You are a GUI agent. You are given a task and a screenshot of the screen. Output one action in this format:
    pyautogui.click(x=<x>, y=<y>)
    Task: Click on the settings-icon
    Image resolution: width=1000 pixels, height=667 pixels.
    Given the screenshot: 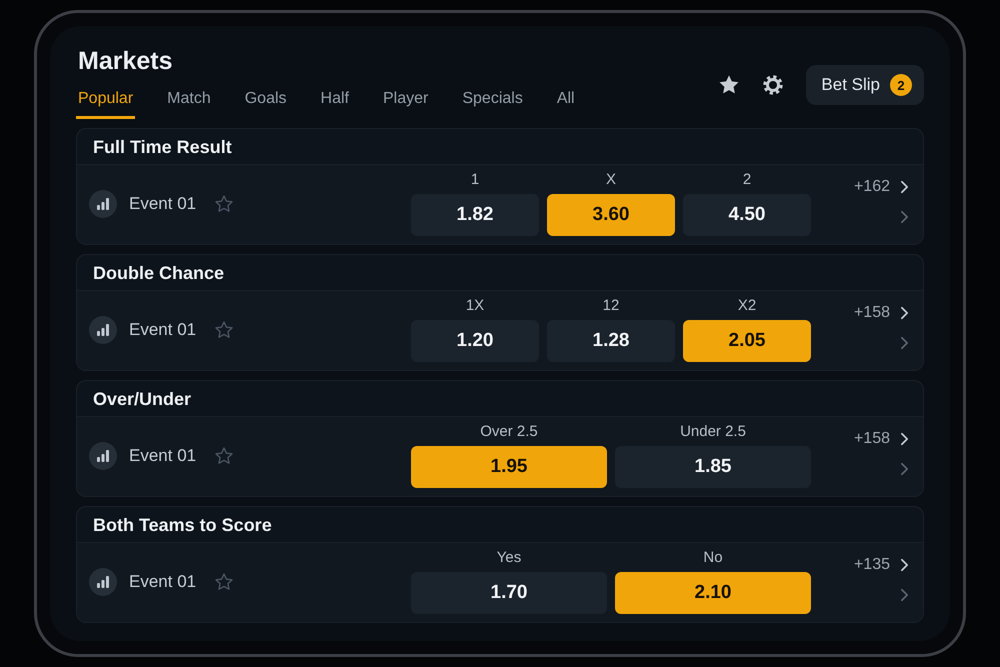 What is the action you would take?
    pyautogui.click(x=773, y=85)
    